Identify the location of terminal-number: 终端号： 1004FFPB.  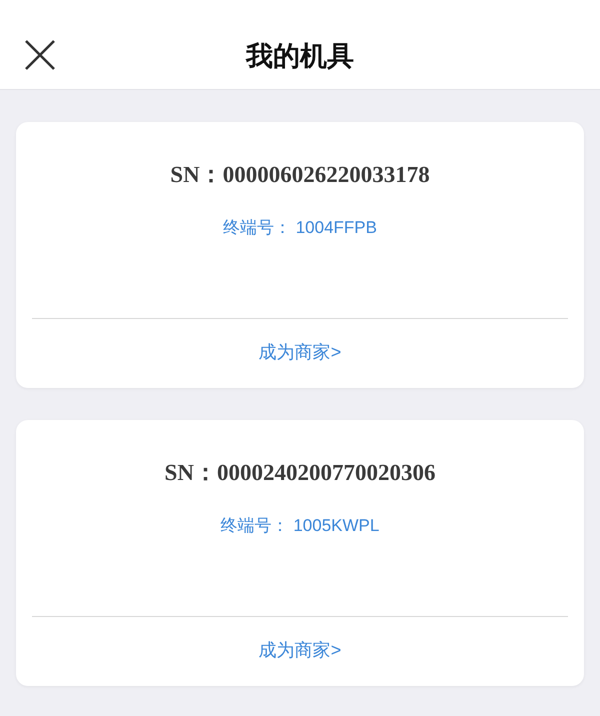
(300, 227).